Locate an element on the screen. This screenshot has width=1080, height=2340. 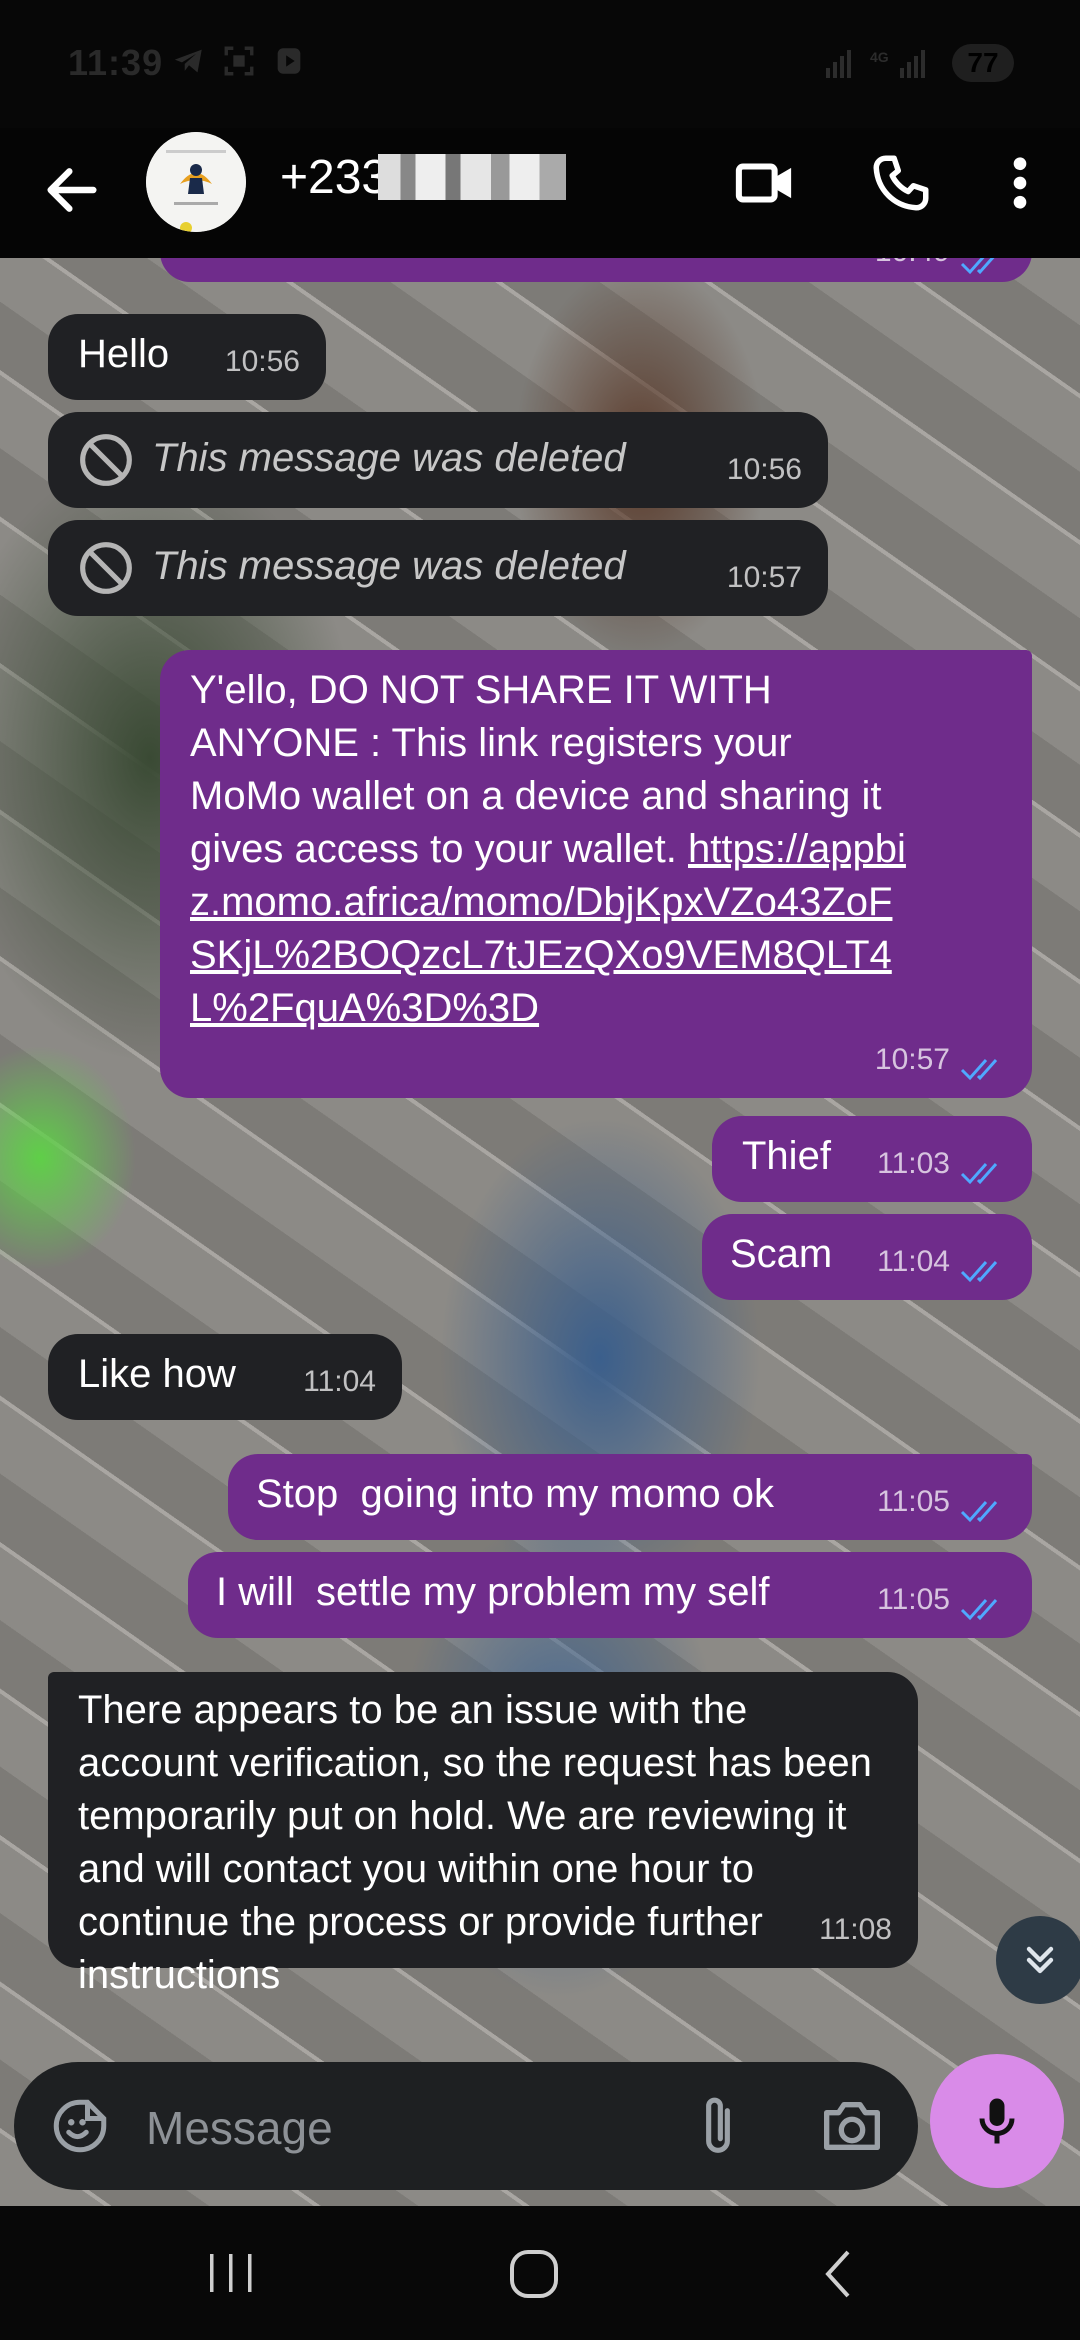
signal-icon: 4G is located at coordinates (875, 63).